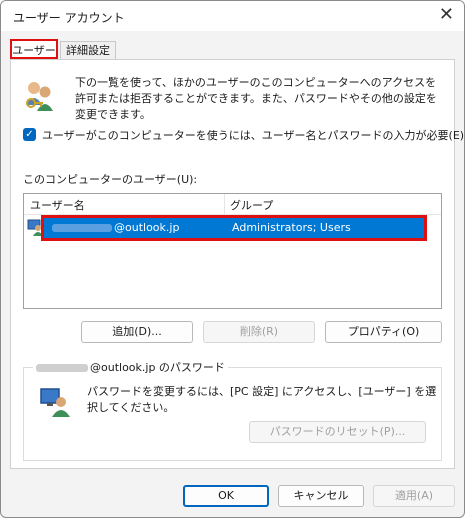 The image size is (465, 518). What do you see at coordinates (35, 227) in the screenshot?
I see `user-account-icon` at bounding box center [35, 227].